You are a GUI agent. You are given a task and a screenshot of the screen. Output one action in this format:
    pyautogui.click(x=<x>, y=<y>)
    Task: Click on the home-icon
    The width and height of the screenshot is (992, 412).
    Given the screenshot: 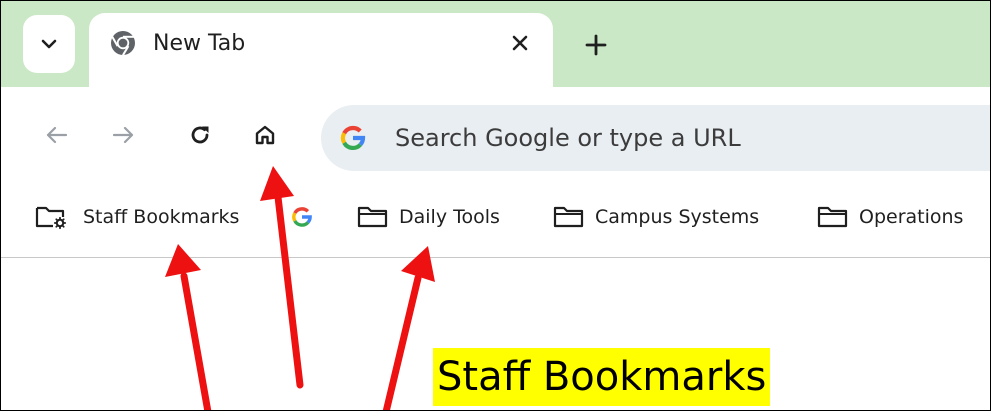 What is the action you would take?
    pyautogui.click(x=265, y=135)
    